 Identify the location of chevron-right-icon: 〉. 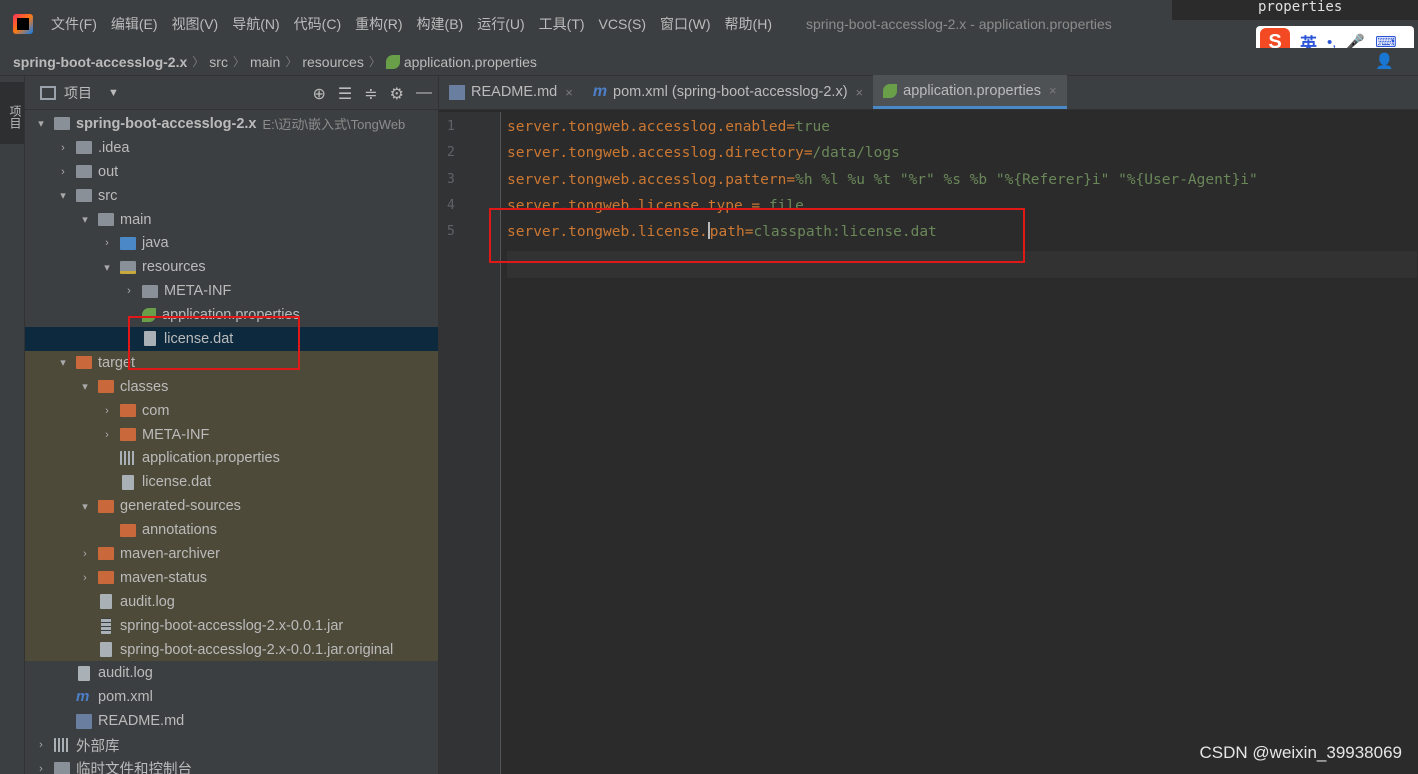
(374, 62).